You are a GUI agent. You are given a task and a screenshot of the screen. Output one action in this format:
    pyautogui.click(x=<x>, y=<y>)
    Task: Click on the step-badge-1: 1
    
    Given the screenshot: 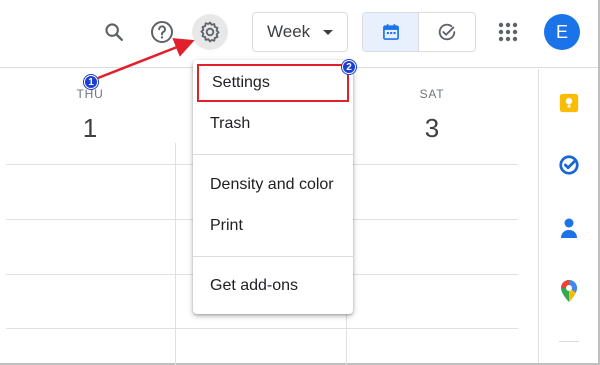 What is the action you would take?
    pyautogui.click(x=91, y=82)
    